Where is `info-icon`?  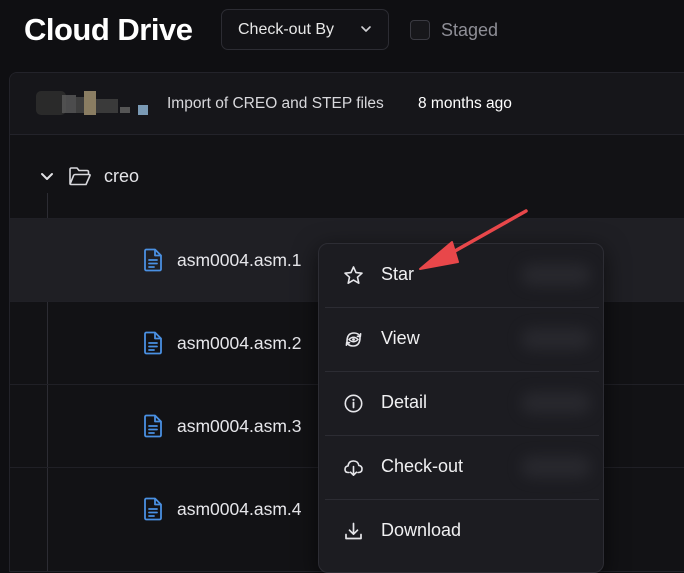
info-icon is located at coordinates (353, 403).